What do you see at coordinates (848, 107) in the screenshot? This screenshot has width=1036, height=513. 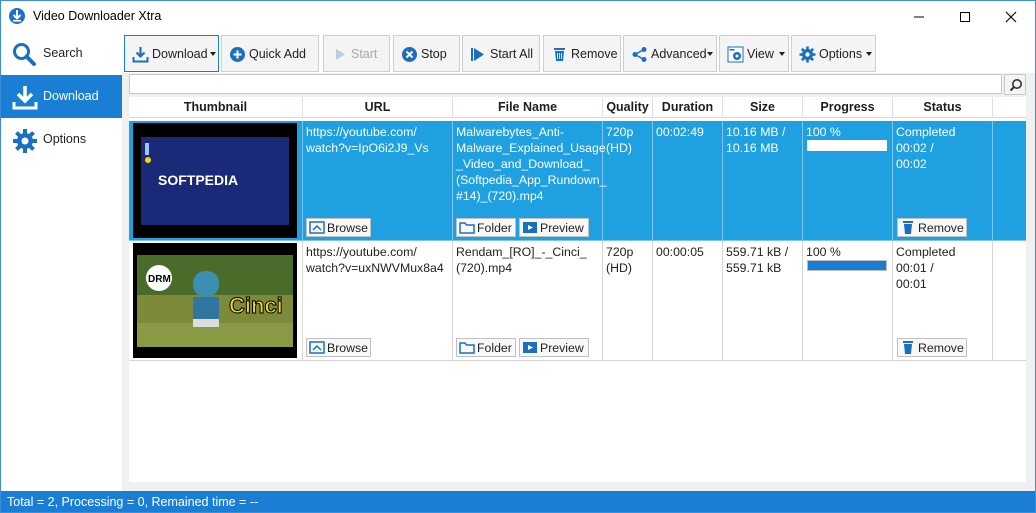 I see `column-header-progress: Progress` at bounding box center [848, 107].